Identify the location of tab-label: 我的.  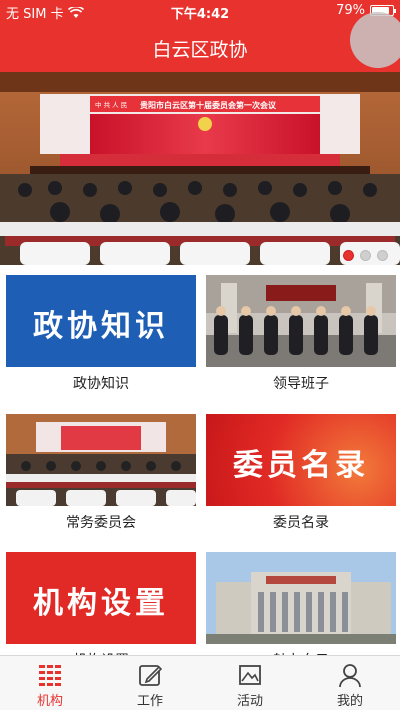
(349, 701).